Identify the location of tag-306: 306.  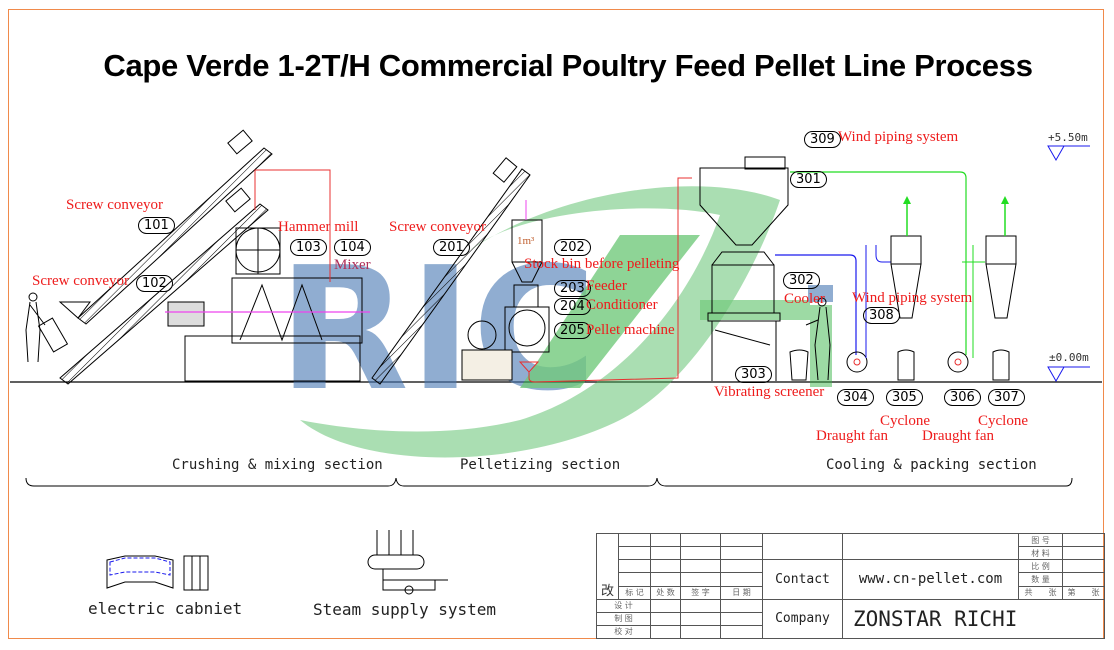
(962, 397).